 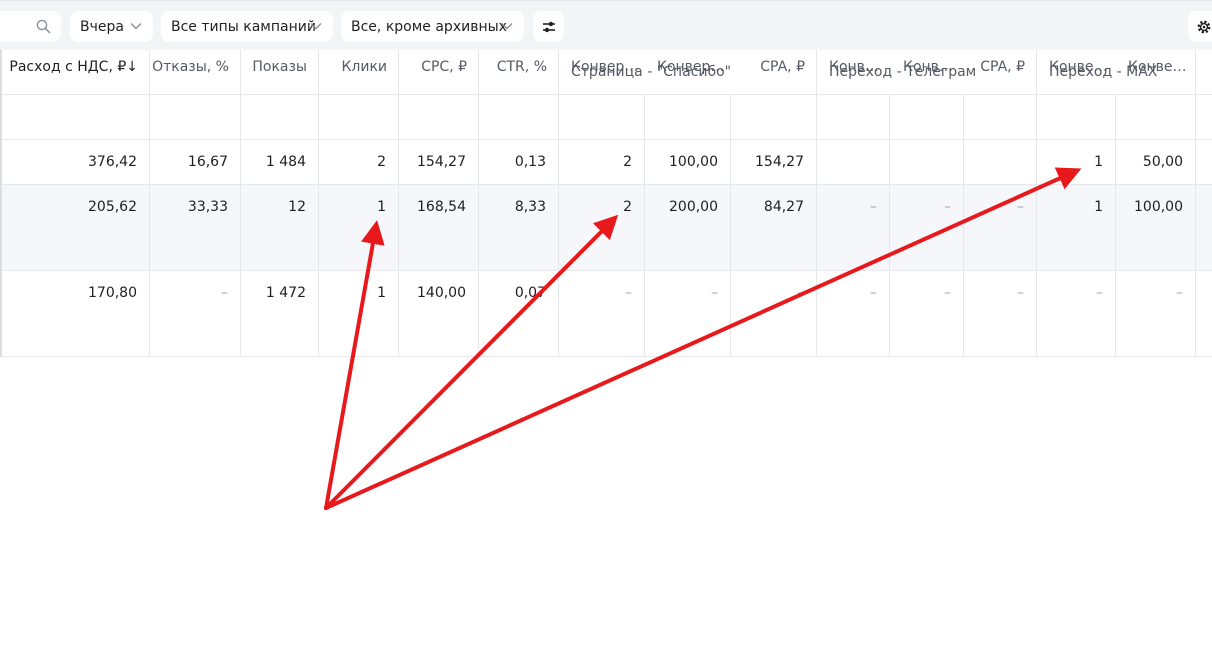 What do you see at coordinates (364, 67) in the screenshot?
I see `column-header-clicks: Клики` at bounding box center [364, 67].